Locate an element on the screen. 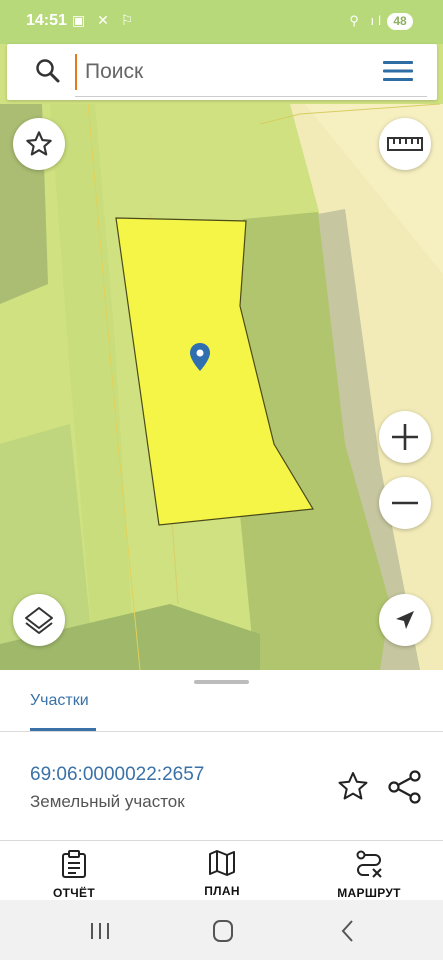  search-underline is located at coordinates (251, 96).